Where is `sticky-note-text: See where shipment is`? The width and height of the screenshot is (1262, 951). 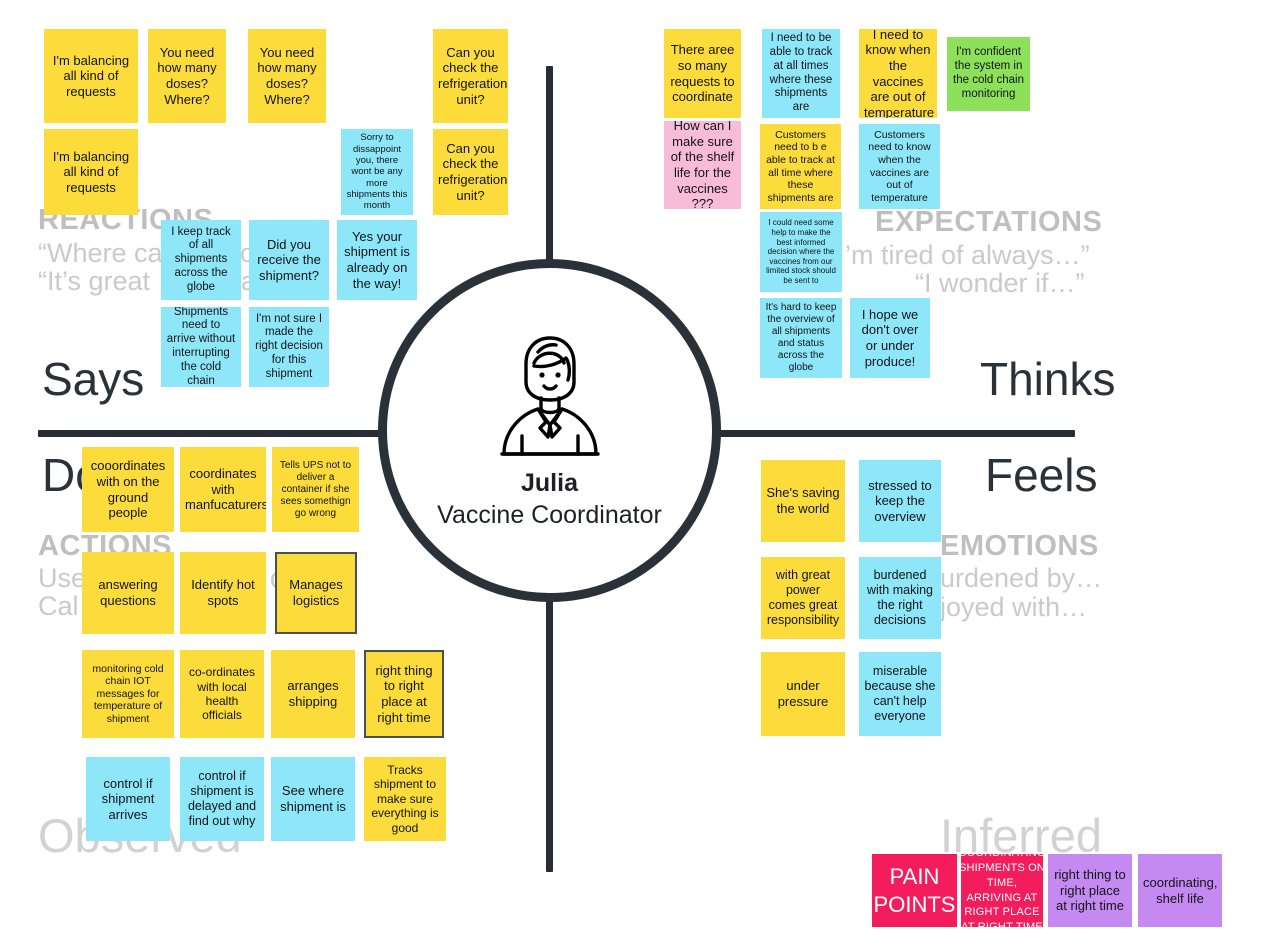 sticky-note-text: See where shipment is is located at coordinates (313, 798).